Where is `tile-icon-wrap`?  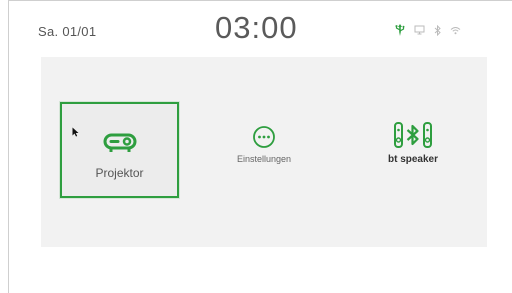
tile-icon-wrap is located at coordinates (120, 145).